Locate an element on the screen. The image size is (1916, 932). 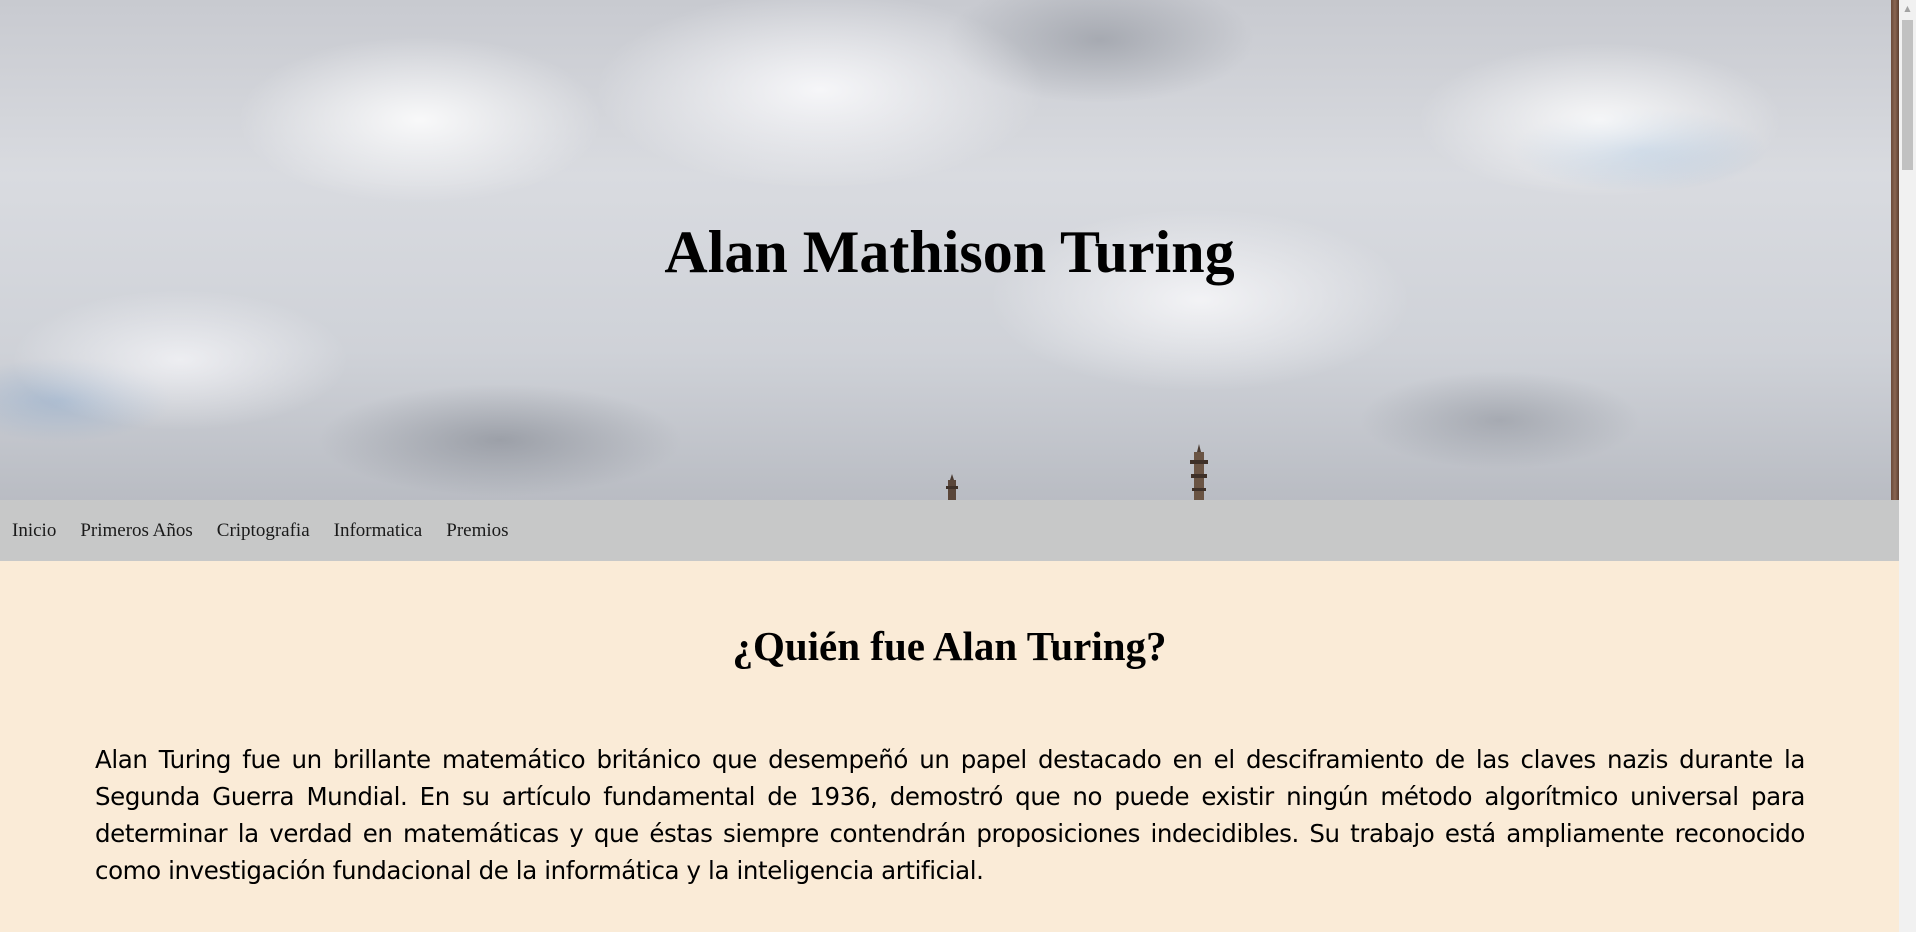
hero-title: Alan Mathison Turing is located at coordinates (949, 252).